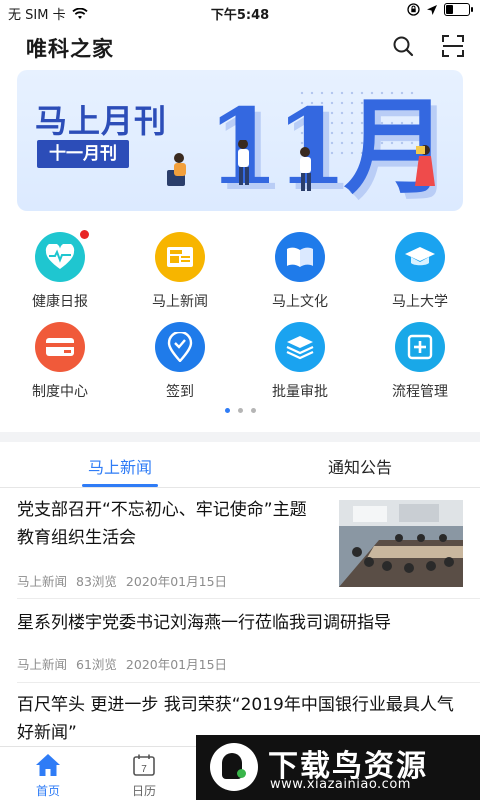 The image size is (480, 800). I want to click on grid-item: 签到, so click(180, 361).